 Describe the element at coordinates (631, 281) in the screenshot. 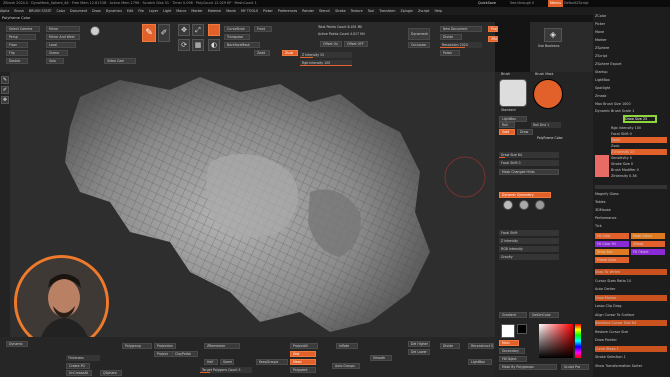

I see `palette-tail-row: Cursor Sizes Ratio 10` at that location.